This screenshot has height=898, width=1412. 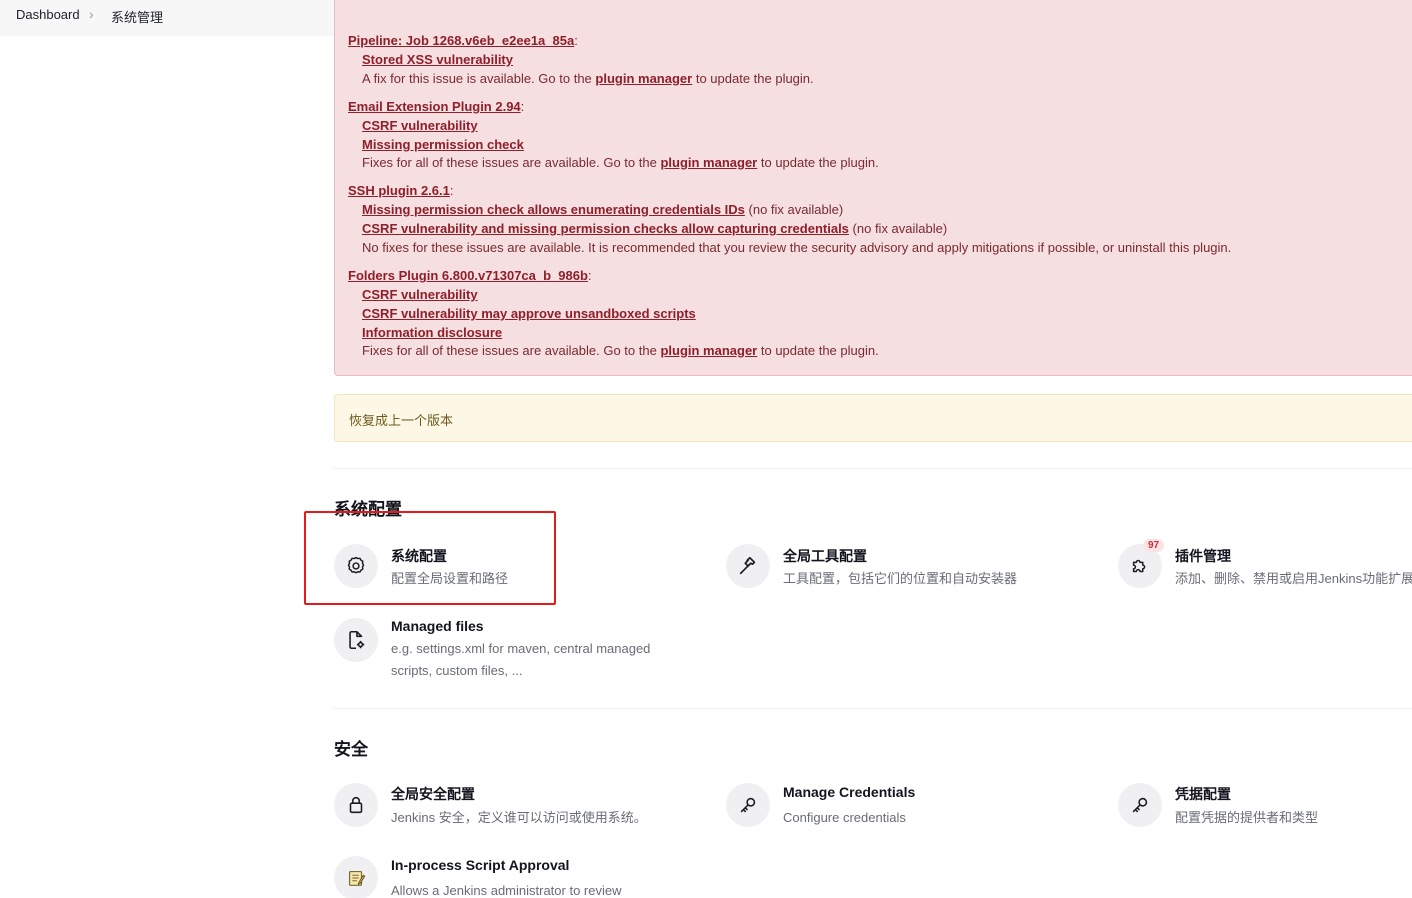 I want to click on section-title-security: 安全, so click(x=351, y=749).